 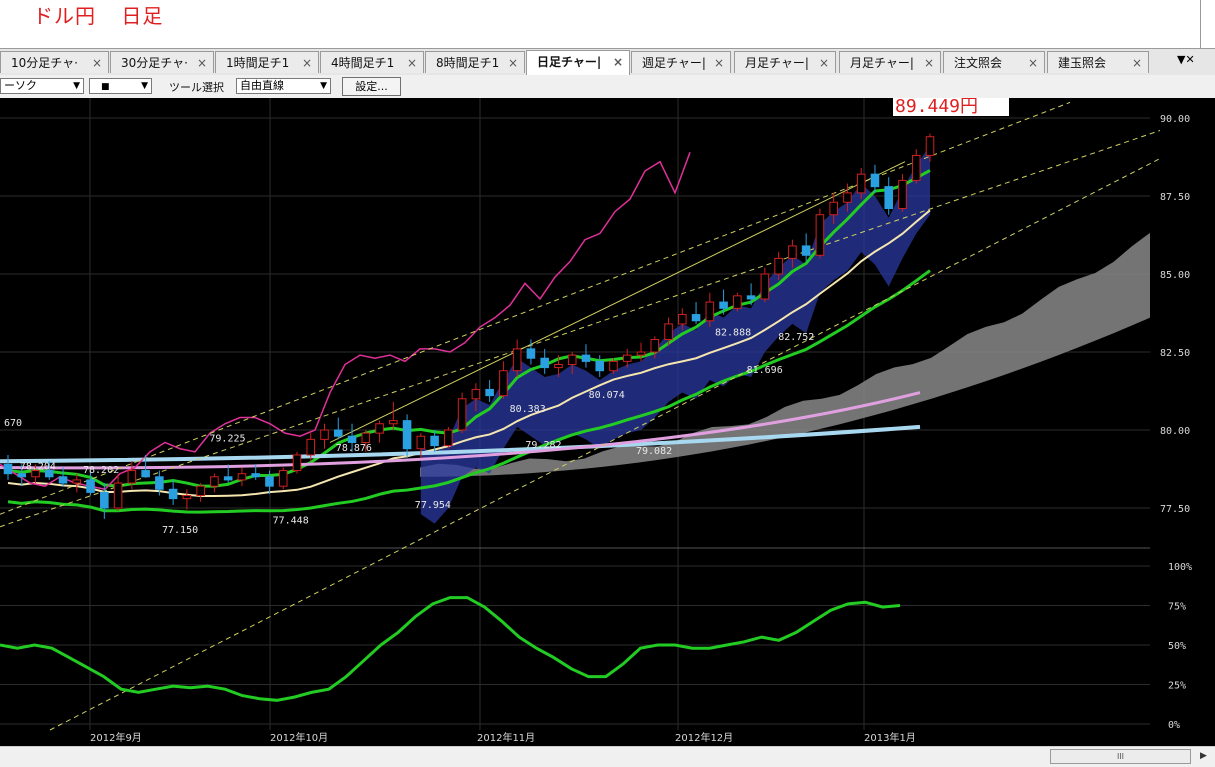 I want to click on y-tick-label: 77.50, so click(x=1175, y=509).